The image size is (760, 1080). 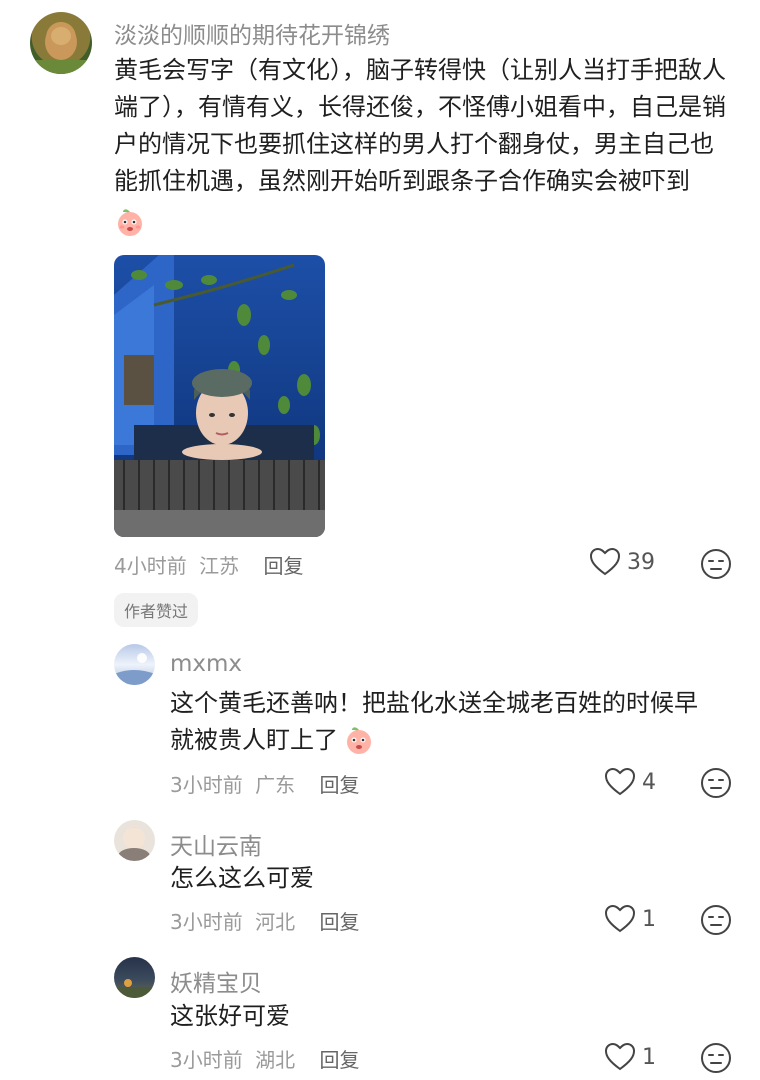 I want to click on reply-3-meta: 3小时前 湖北 回复, so click(x=264, y=1058).